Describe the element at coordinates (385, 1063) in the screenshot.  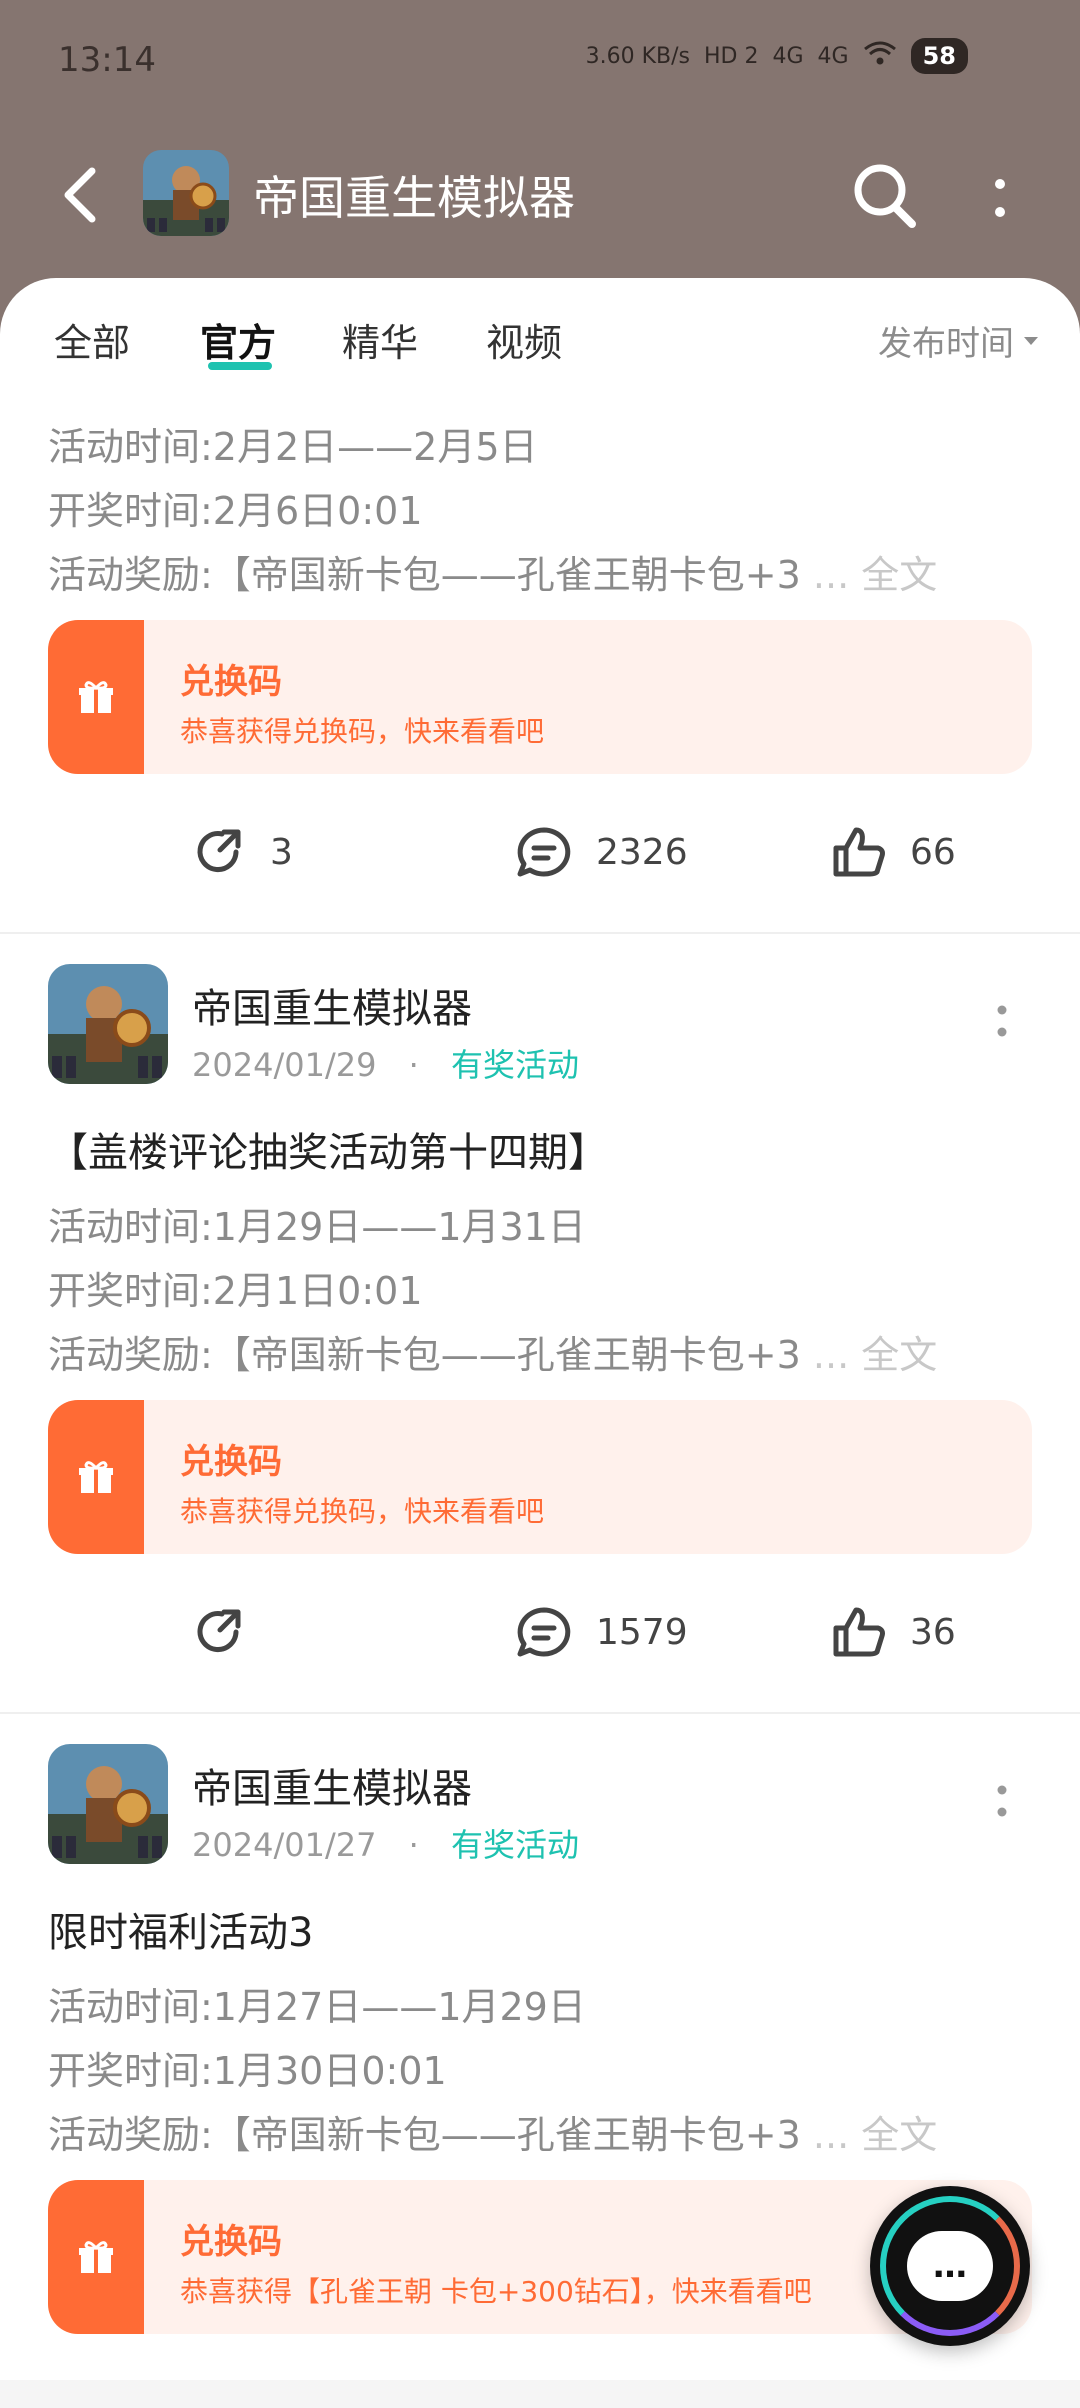
I see `post-meta: 2024/01/29 · 有奖活动` at that location.